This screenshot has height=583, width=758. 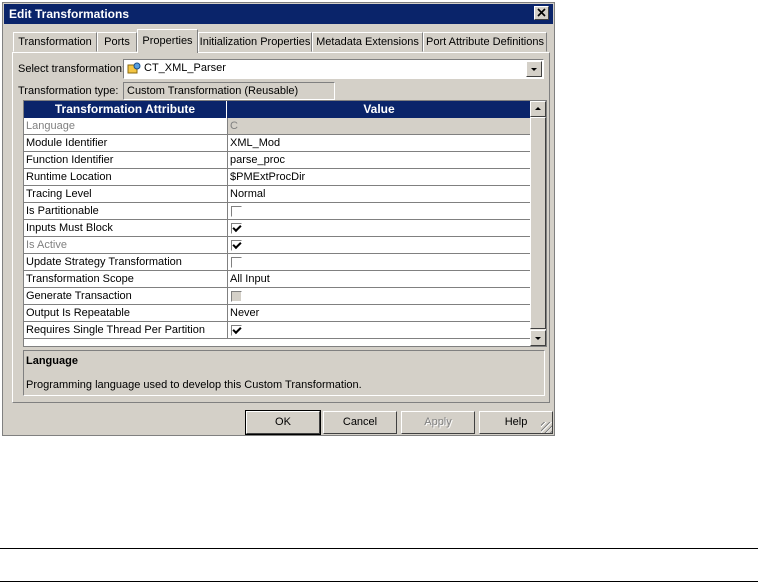 What do you see at coordinates (55, 42) in the screenshot?
I see `tab-transformation: Transformation` at bounding box center [55, 42].